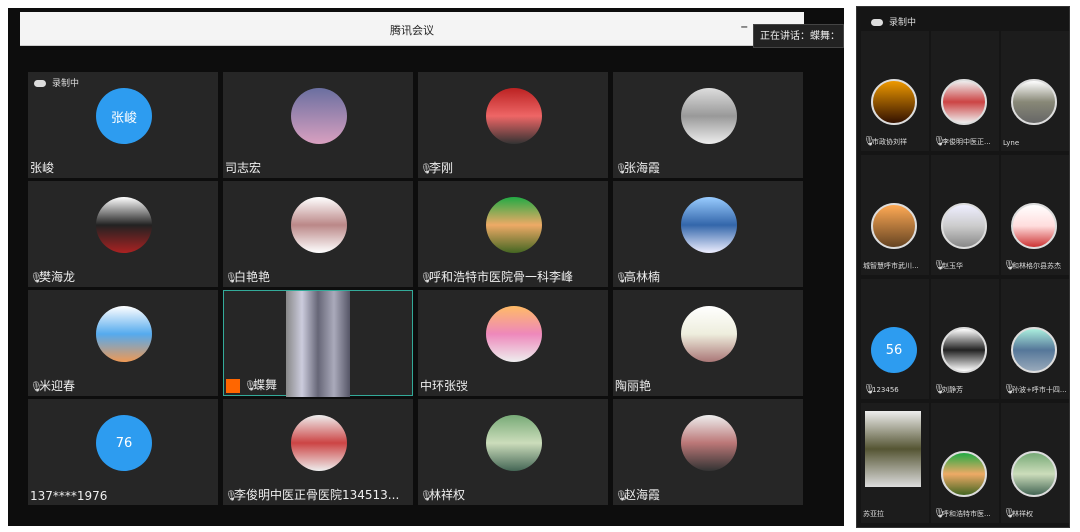 The height and width of the screenshot is (532, 1080). I want to click on participant-name: 137****1976, so click(69, 496).